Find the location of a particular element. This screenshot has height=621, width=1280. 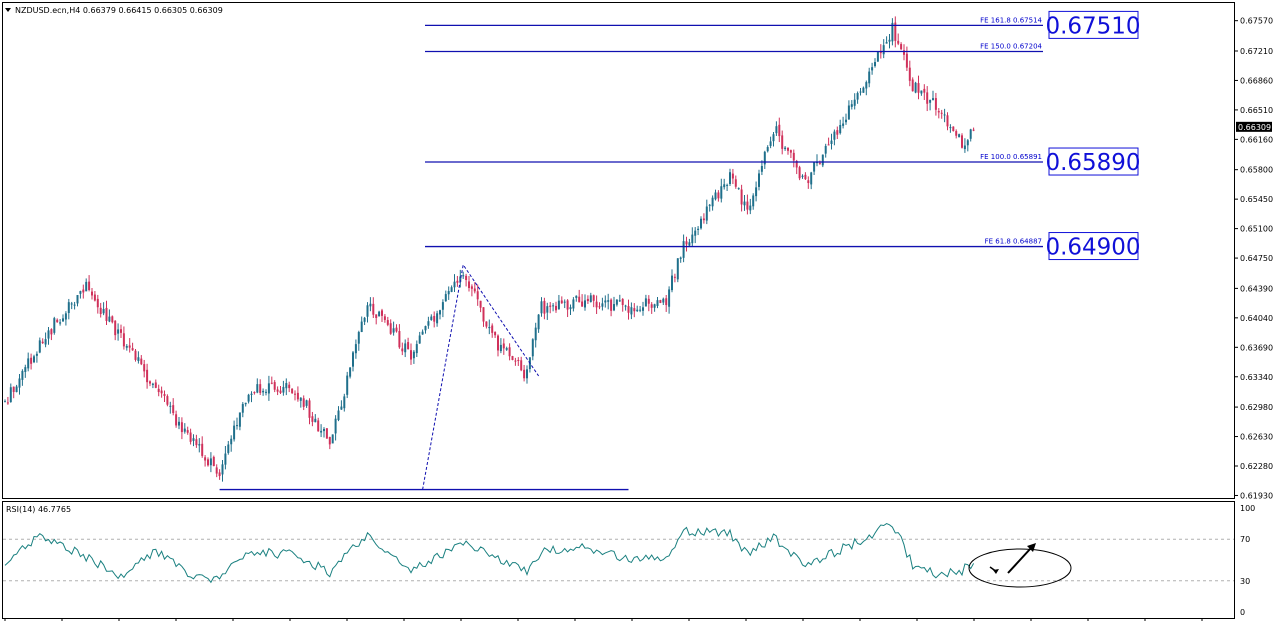

price-tick-label: 0.63340 is located at coordinates (1256, 377).